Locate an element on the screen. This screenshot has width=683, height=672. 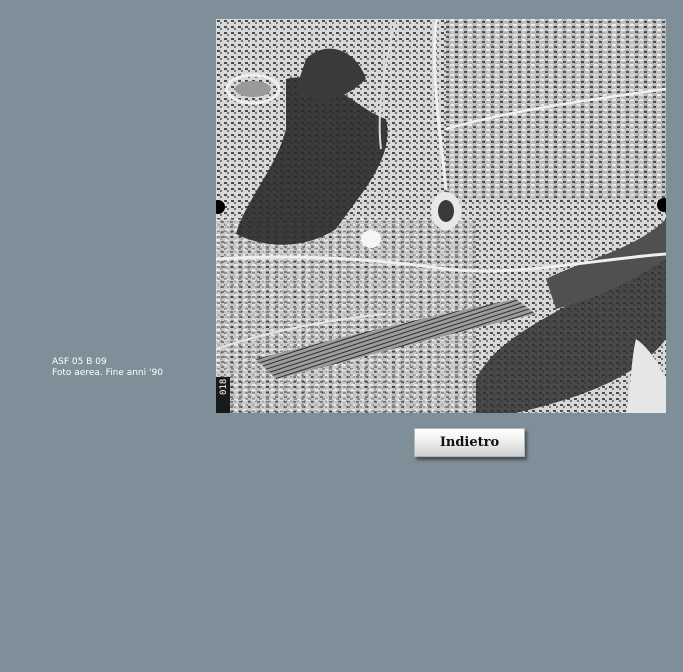
back-button: Indietro is located at coordinates (469, 442).